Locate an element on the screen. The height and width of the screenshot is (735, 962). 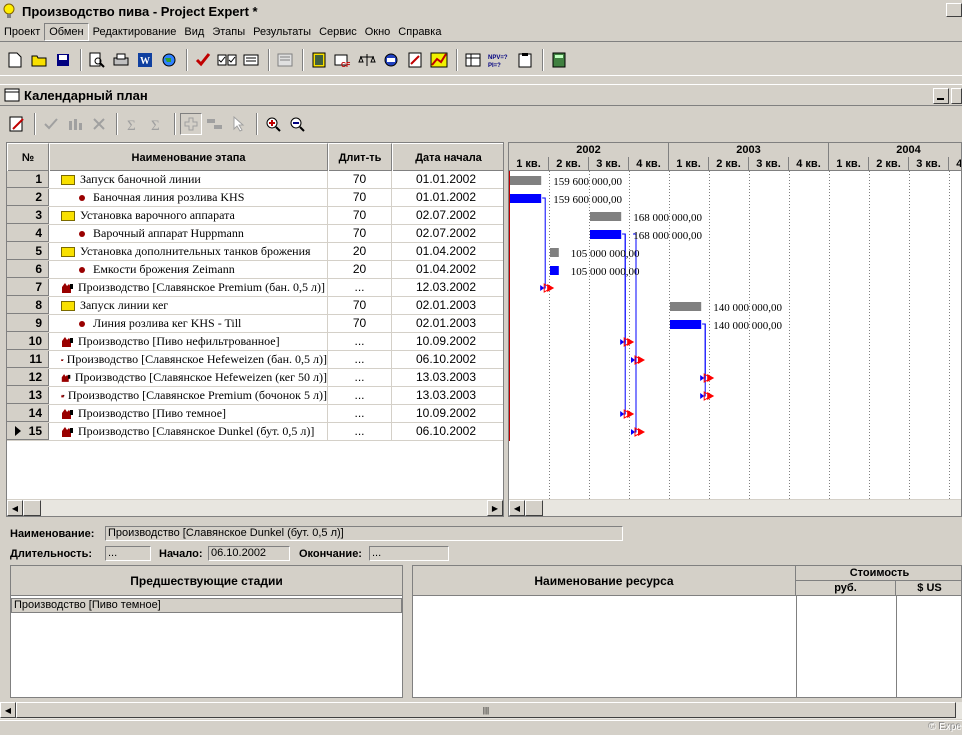
document-icon is located at coordinates (415, 60).